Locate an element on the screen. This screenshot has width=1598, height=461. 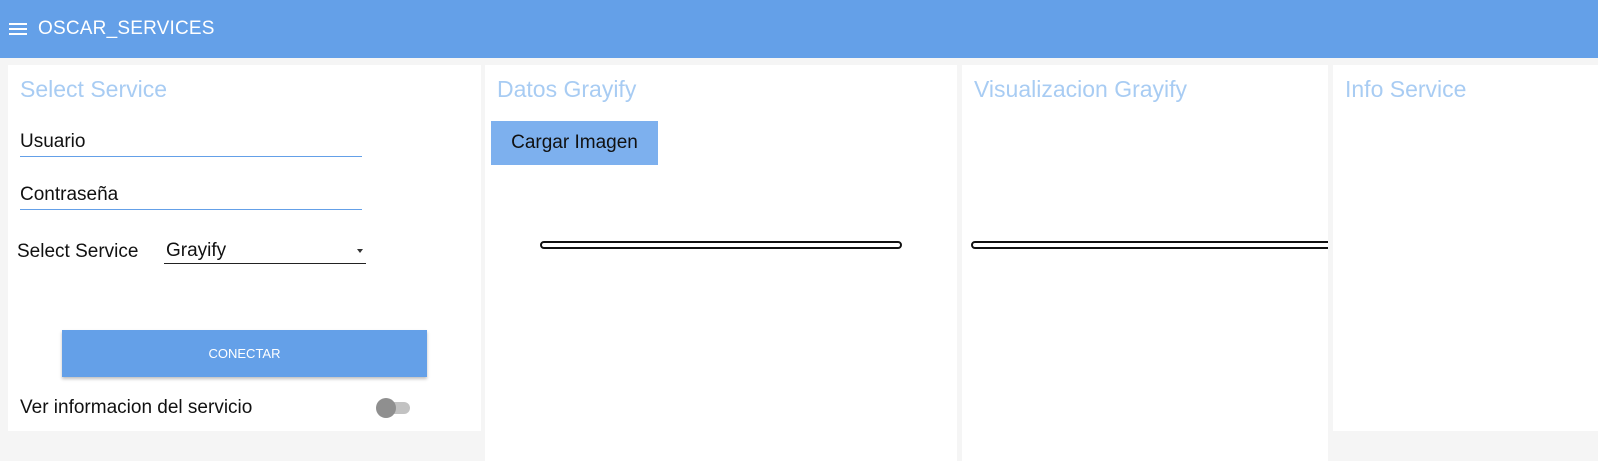
username-field: Usuario is located at coordinates (191, 144).